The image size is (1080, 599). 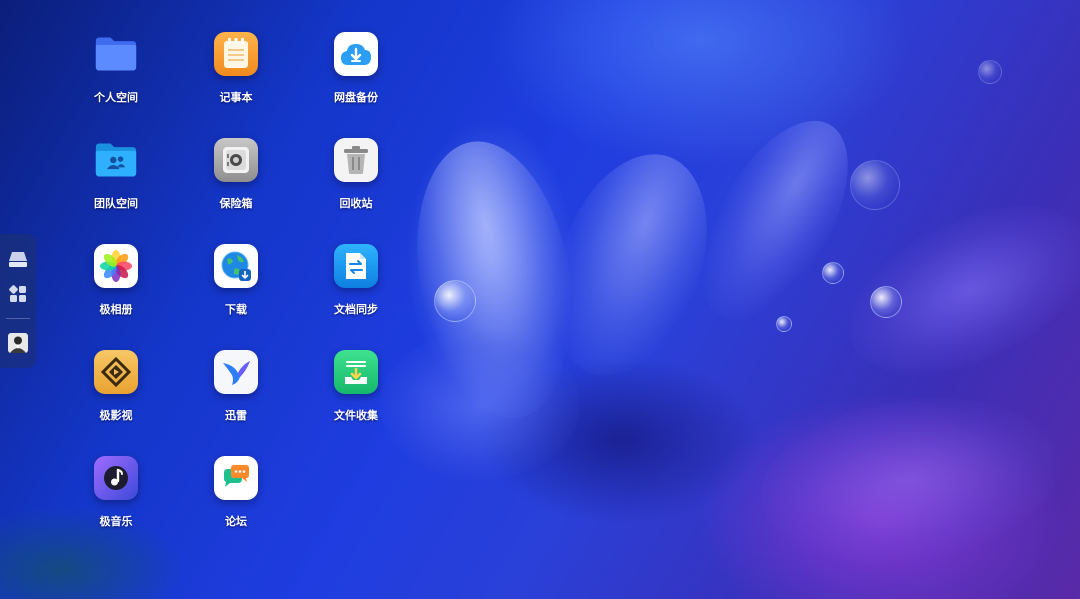 I want to click on app-label: 迅雷, so click(x=236, y=415).